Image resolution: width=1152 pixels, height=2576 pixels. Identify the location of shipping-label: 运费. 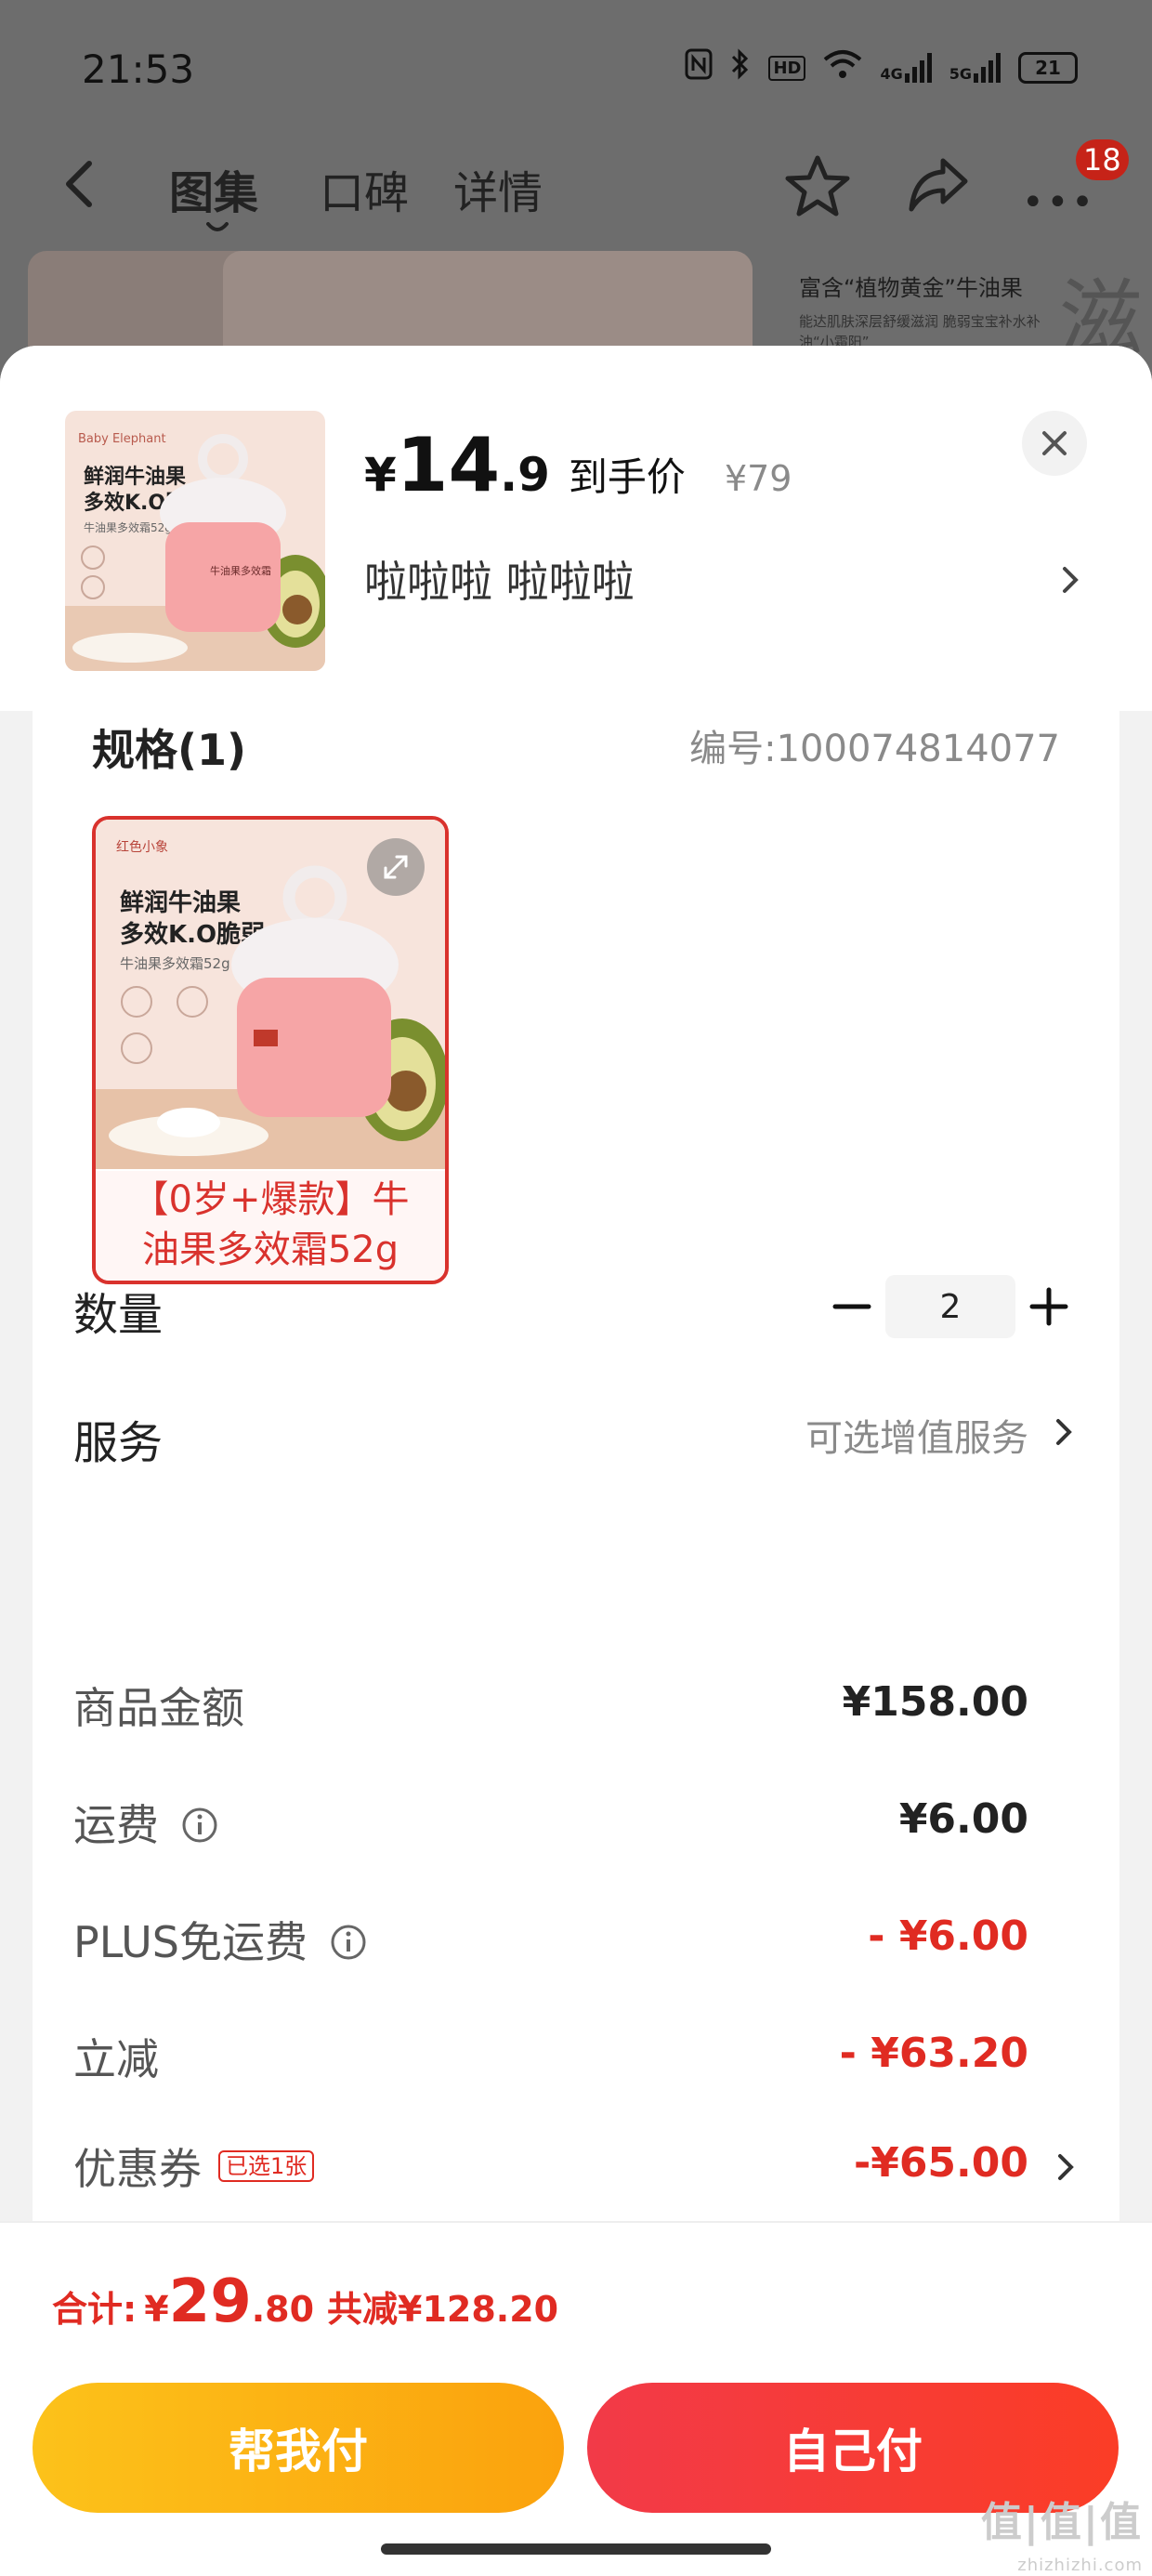
(145, 1822).